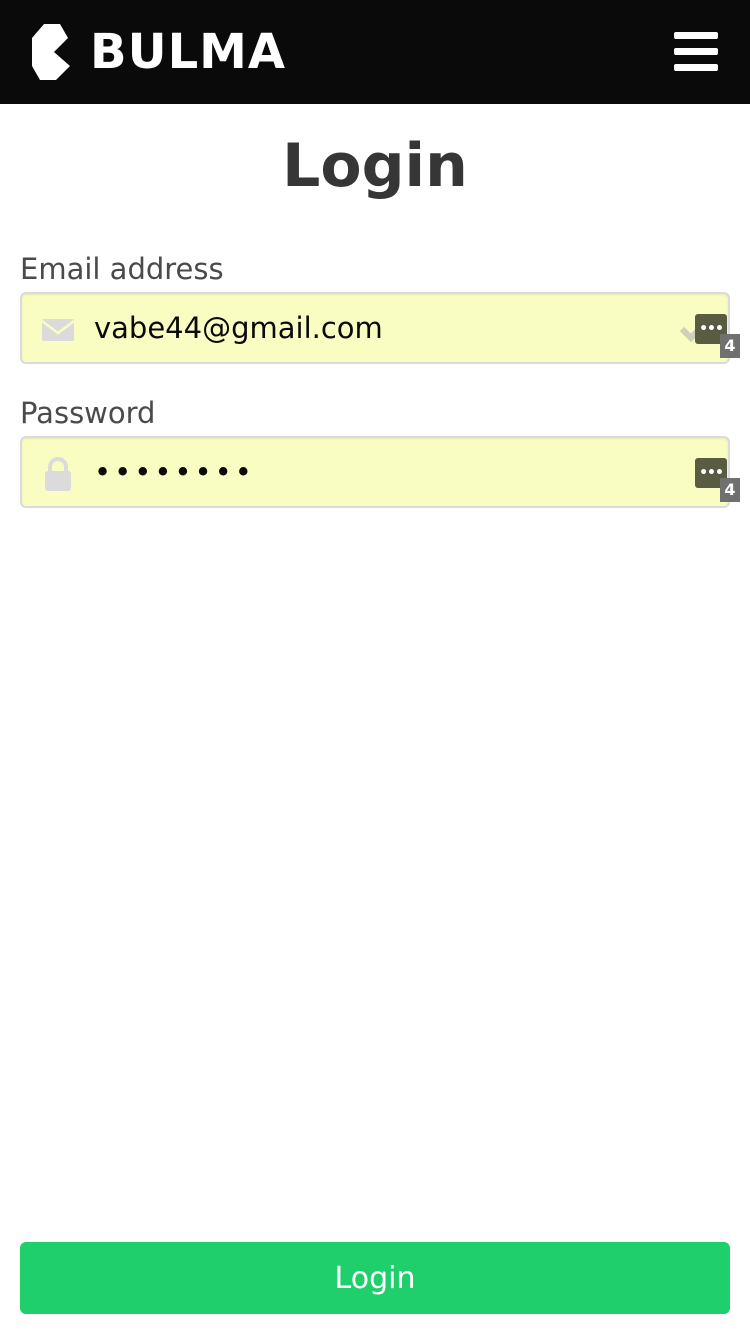 The image size is (750, 1334). I want to click on hamburger-menu-icon, so click(696, 52).